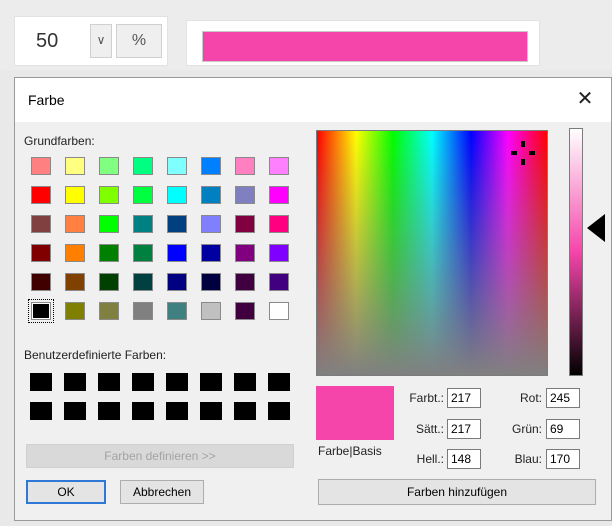  I want to click on custom-colors-label: Benutzerdefinierte Farben:, so click(95, 355).